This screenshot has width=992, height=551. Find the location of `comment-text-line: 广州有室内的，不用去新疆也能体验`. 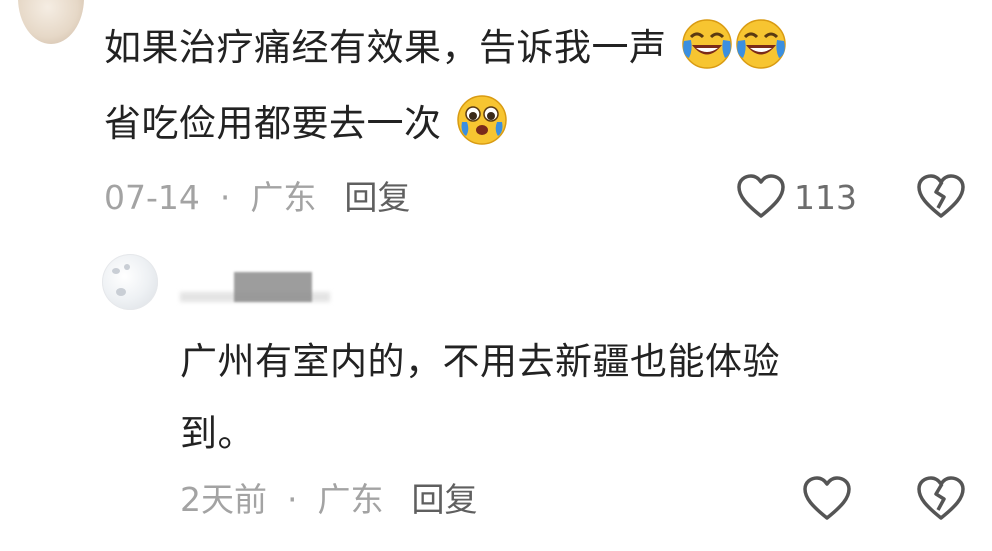

comment-text-line: 广州有室内的，不用去新疆也能体验 is located at coordinates (480, 361).